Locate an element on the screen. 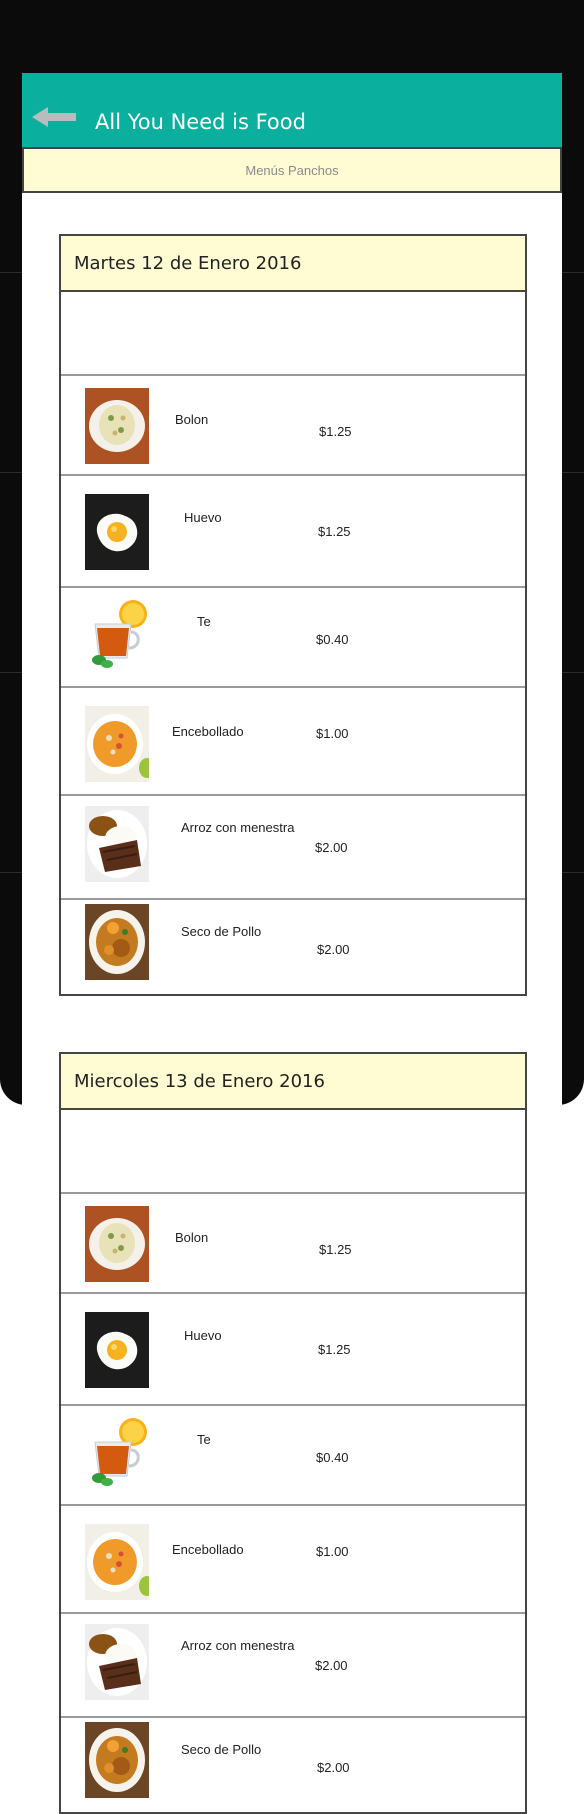 Image resolution: width=584 pixels, height=1814 pixels. menu-subheader: Menús Panchos is located at coordinates (292, 170).